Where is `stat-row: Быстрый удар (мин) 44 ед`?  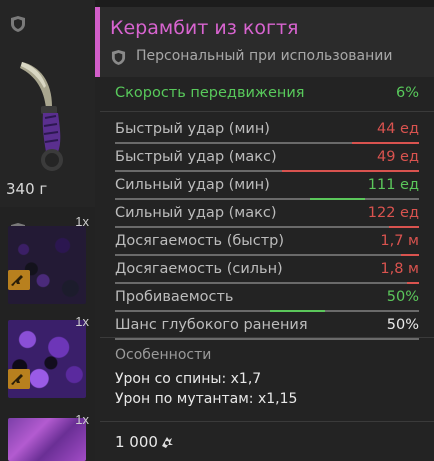 stat-row: Быстрый удар (мин) 44 ед is located at coordinates (267, 133).